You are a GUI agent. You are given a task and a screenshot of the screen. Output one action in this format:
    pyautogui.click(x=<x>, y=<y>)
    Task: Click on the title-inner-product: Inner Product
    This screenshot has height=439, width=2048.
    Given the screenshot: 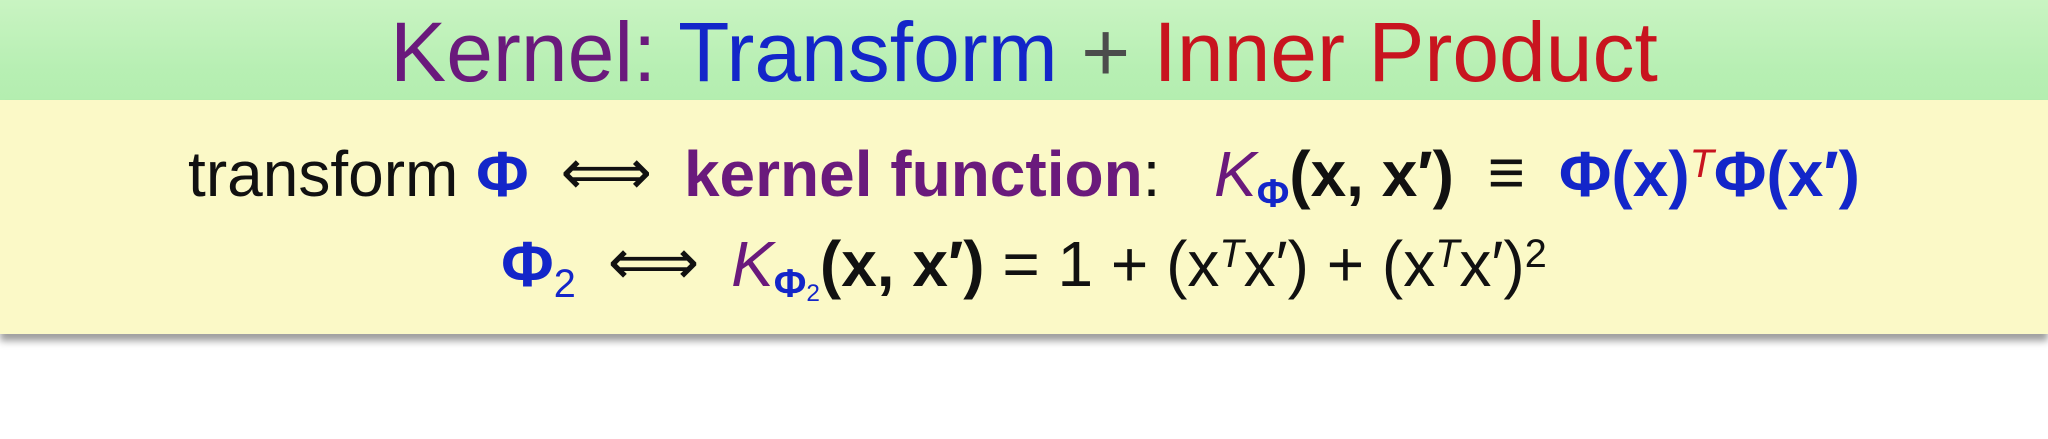 What is the action you would take?
    pyautogui.click(x=1405, y=52)
    